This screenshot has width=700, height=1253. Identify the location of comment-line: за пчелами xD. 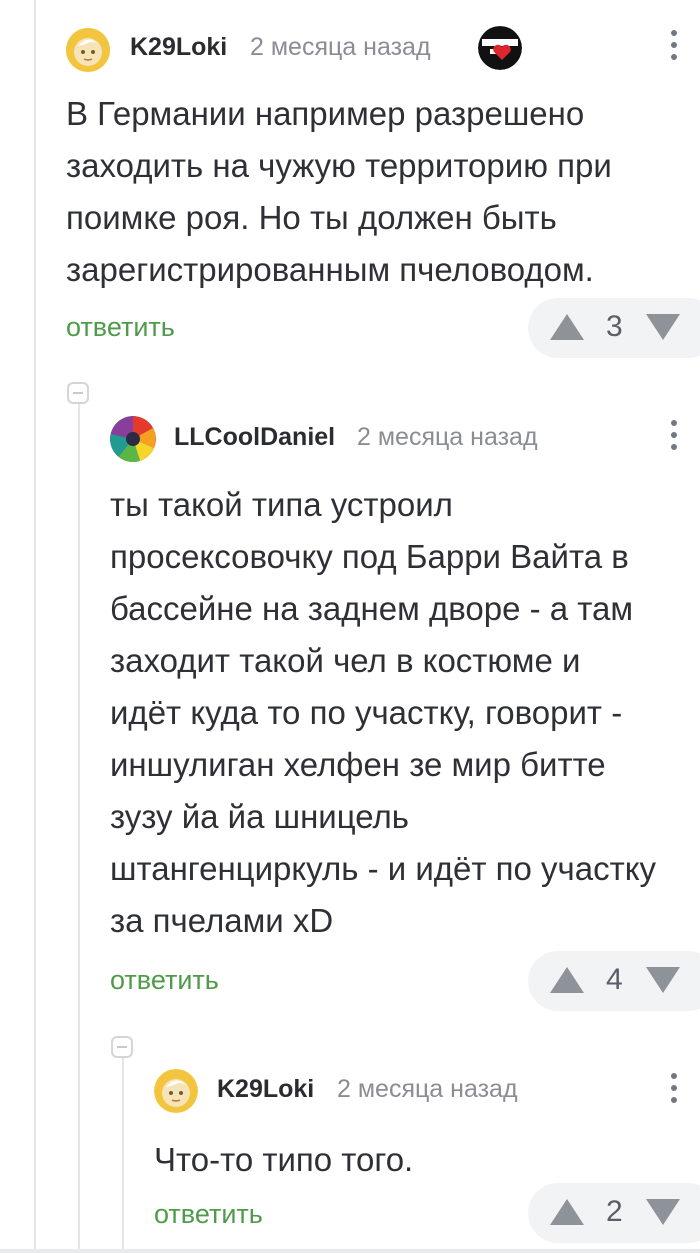
(222, 920).